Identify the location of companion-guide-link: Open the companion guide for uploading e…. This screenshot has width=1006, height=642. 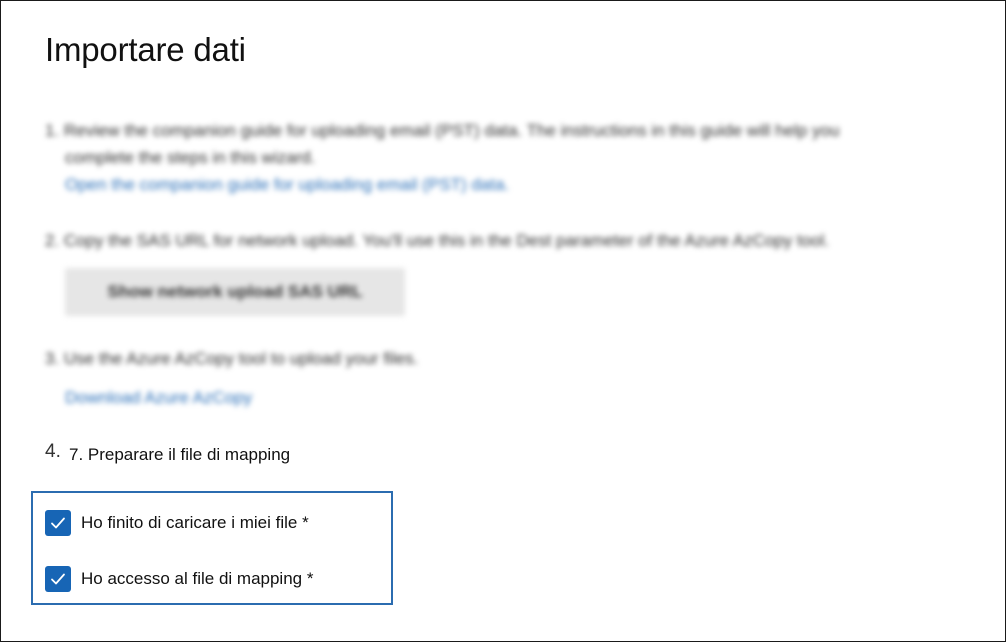
(287, 184).